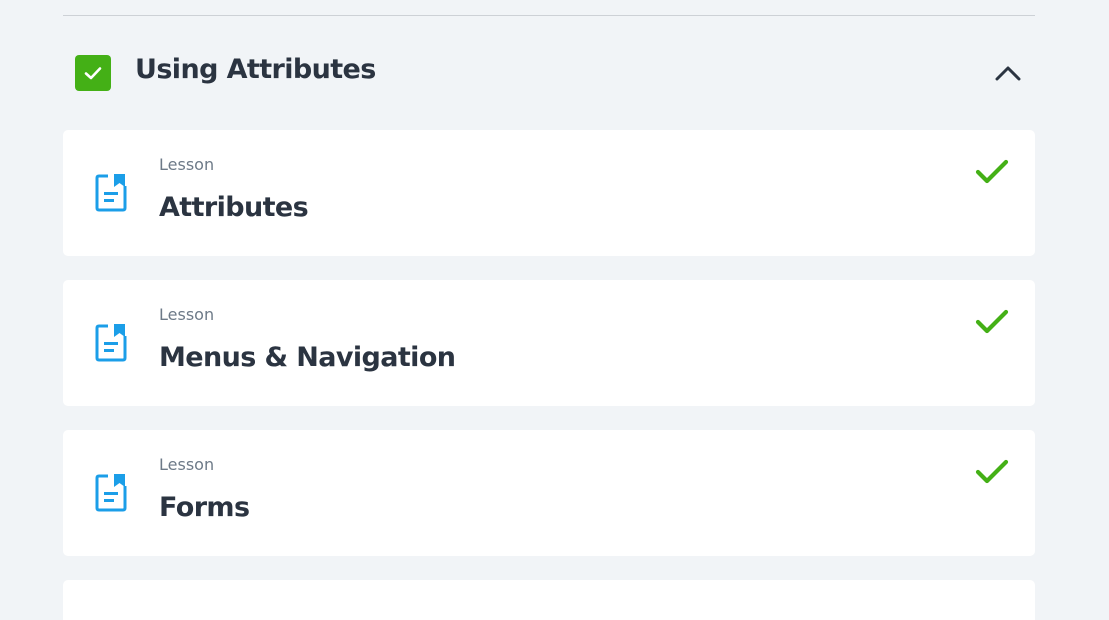  I want to click on chevron-up-icon, so click(1008, 73).